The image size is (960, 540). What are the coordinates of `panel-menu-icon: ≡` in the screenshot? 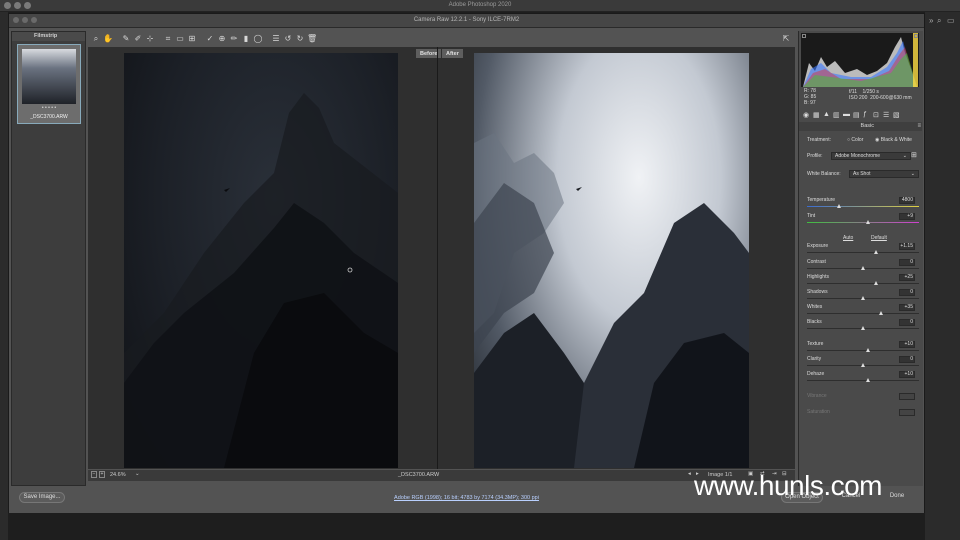 It's located at (919, 126).